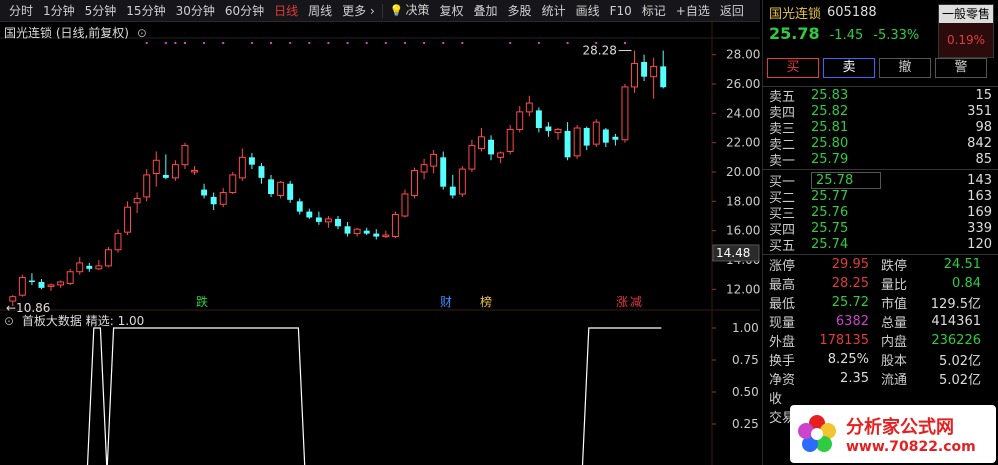 The width and height of the screenshot is (998, 465). I want to click on toolbar-tool: 统计, so click(554, 11).